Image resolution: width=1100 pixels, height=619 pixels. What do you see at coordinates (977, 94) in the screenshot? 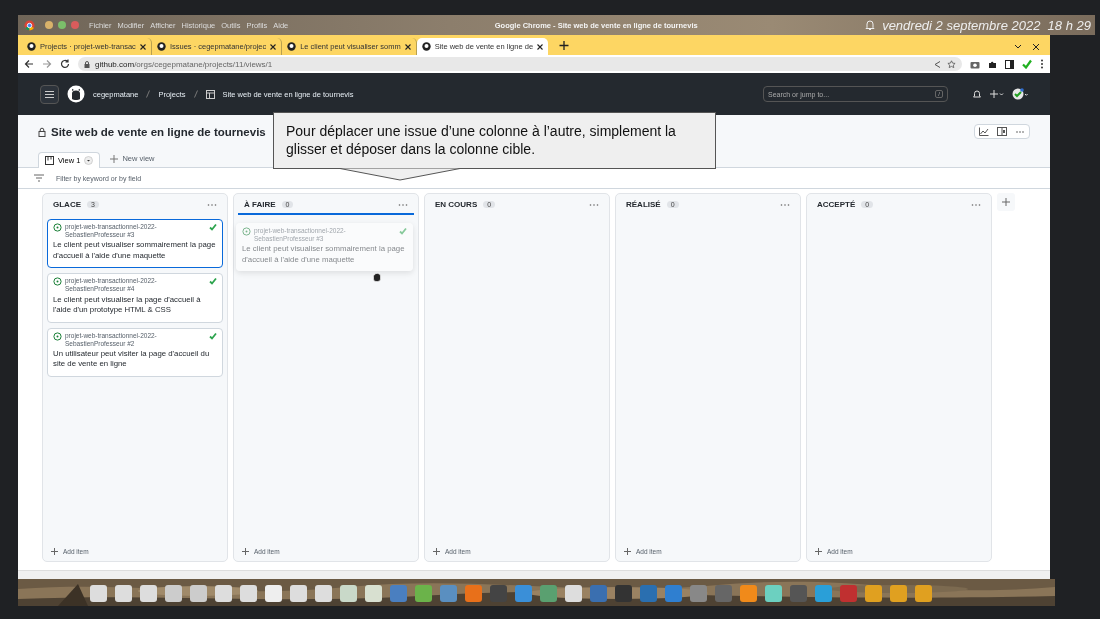
I see `bell-icon` at bounding box center [977, 94].